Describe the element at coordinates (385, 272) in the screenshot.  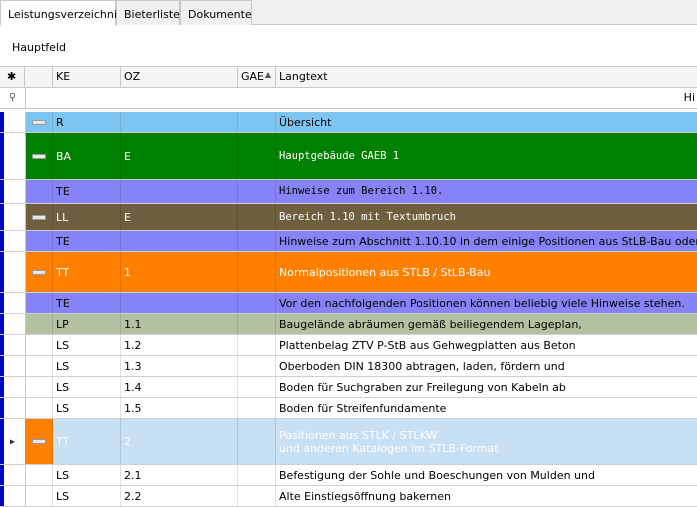
I see `langtext-line: Normalpositionen aus STLB / StLB-Bau` at that location.